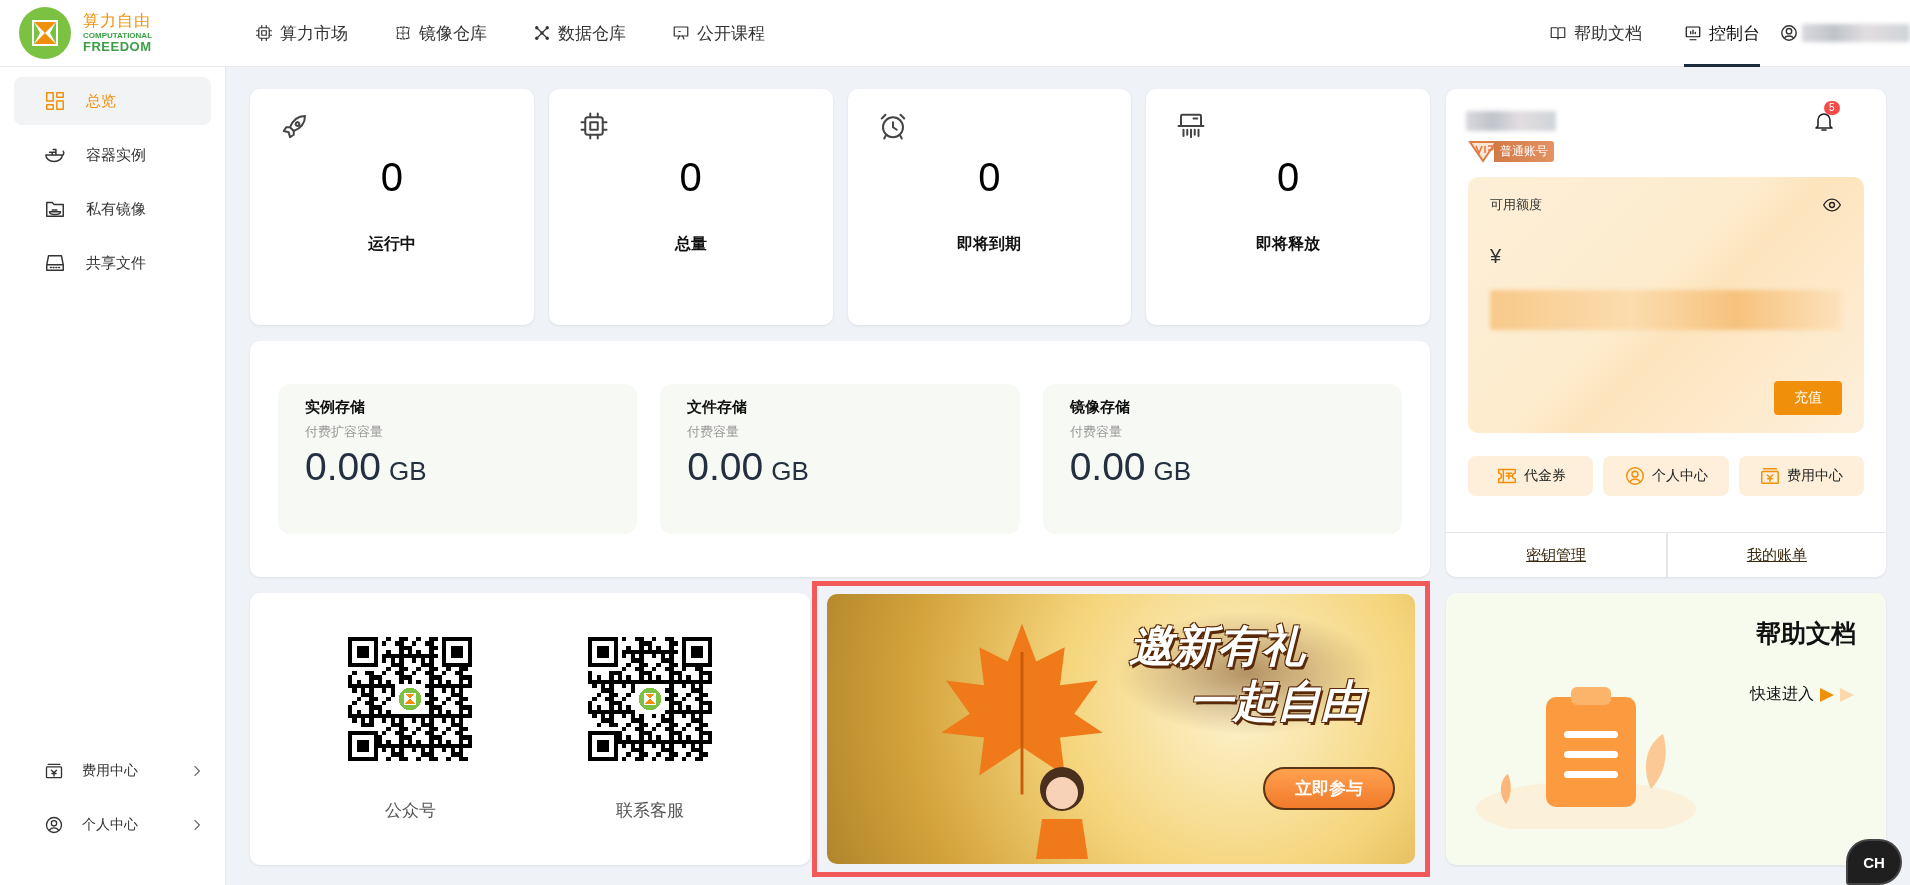  I want to click on account-tier: 普通账号, so click(1524, 151).